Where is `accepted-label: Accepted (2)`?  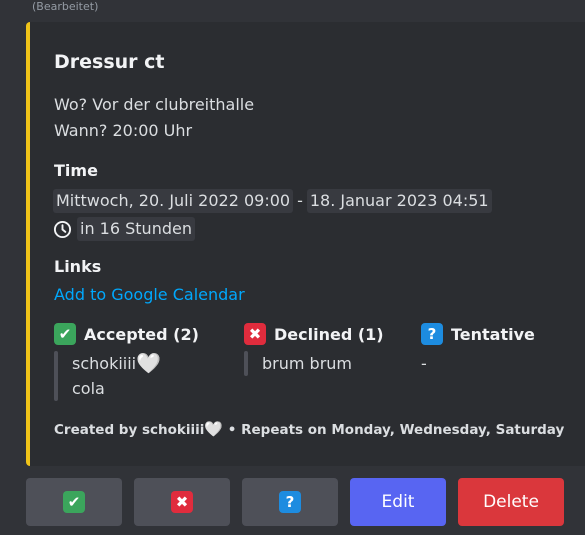 accepted-label: Accepted (2) is located at coordinates (141, 334).